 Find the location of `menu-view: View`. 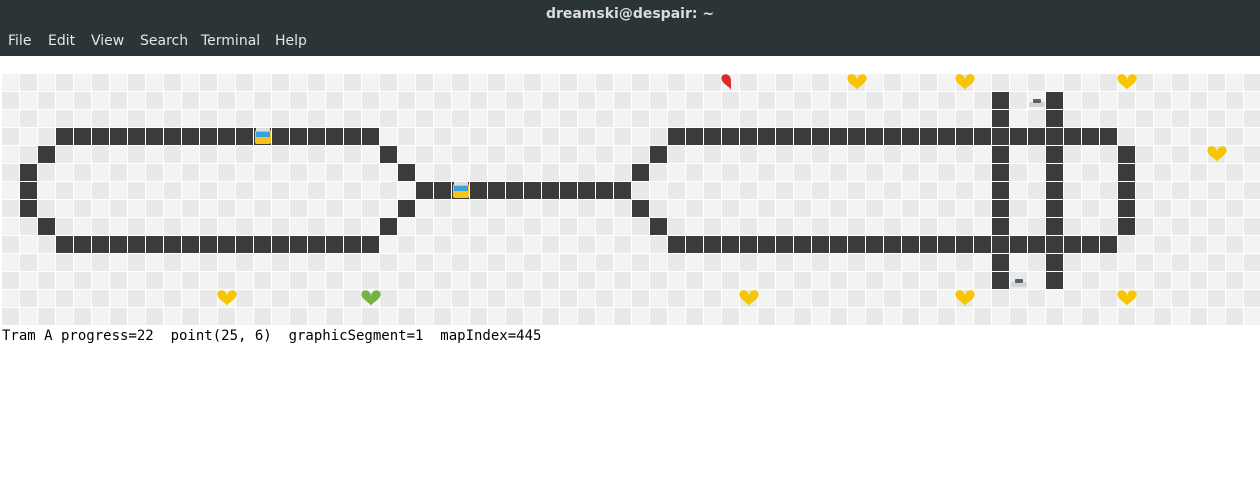

menu-view: View is located at coordinates (107, 42).